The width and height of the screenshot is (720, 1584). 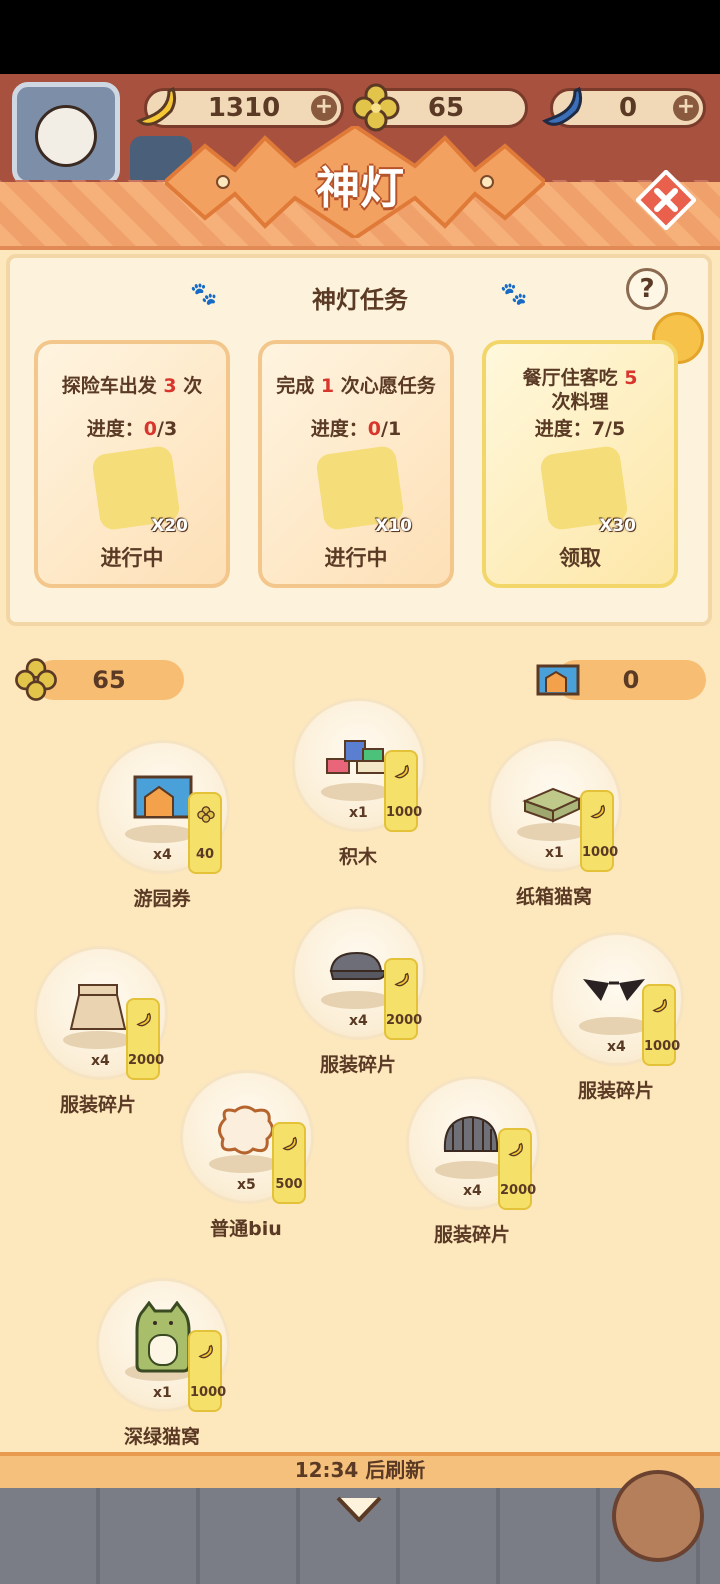 What do you see at coordinates (357, 857) in the screenshot?
I see `item-name: 积木` at bounding box center [357, 857].